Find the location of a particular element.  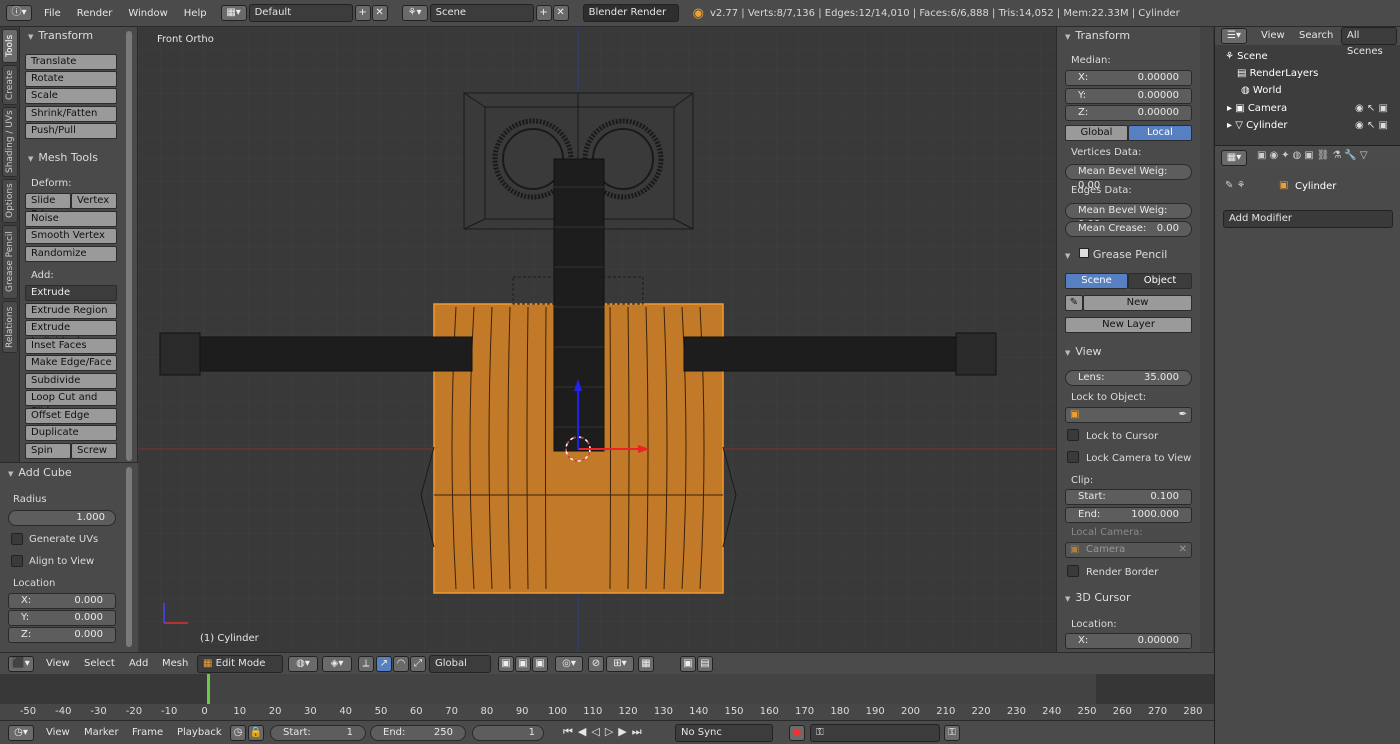

clip-end-field: End: 1000.000 is located at coordinates (1128, 515).